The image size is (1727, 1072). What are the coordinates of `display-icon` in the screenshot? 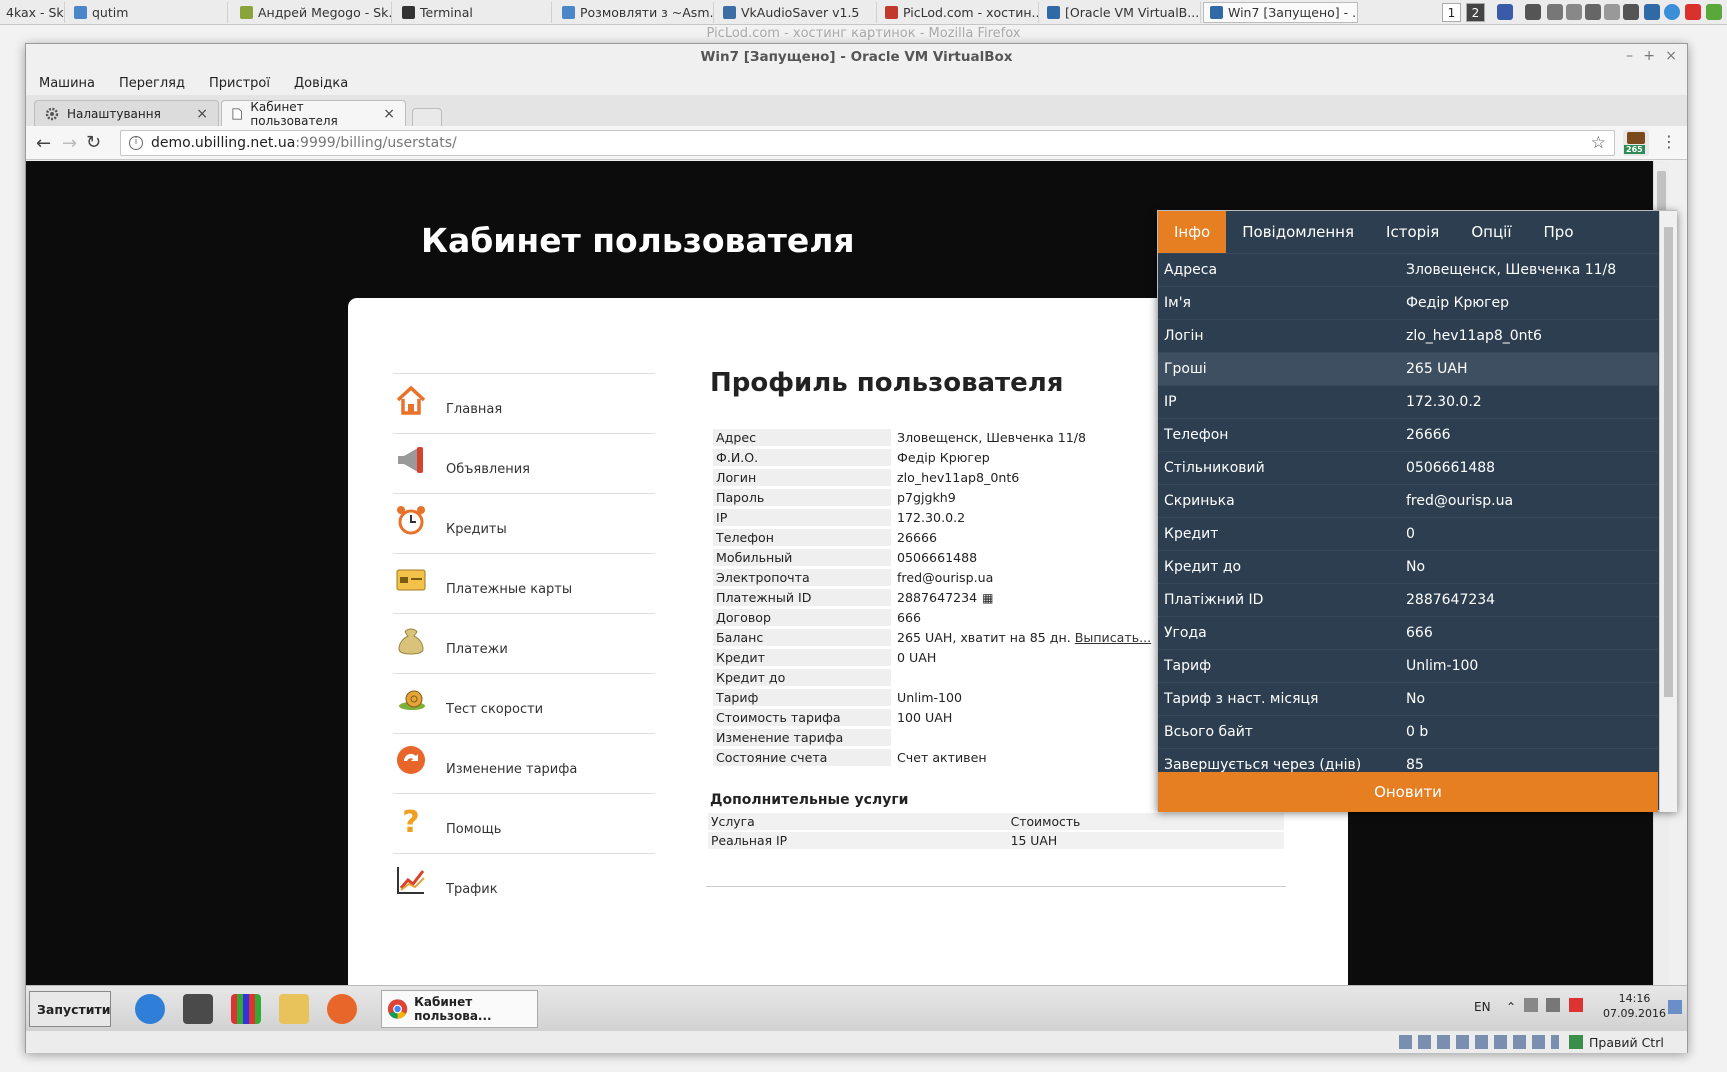 It's located at (1612, 12).